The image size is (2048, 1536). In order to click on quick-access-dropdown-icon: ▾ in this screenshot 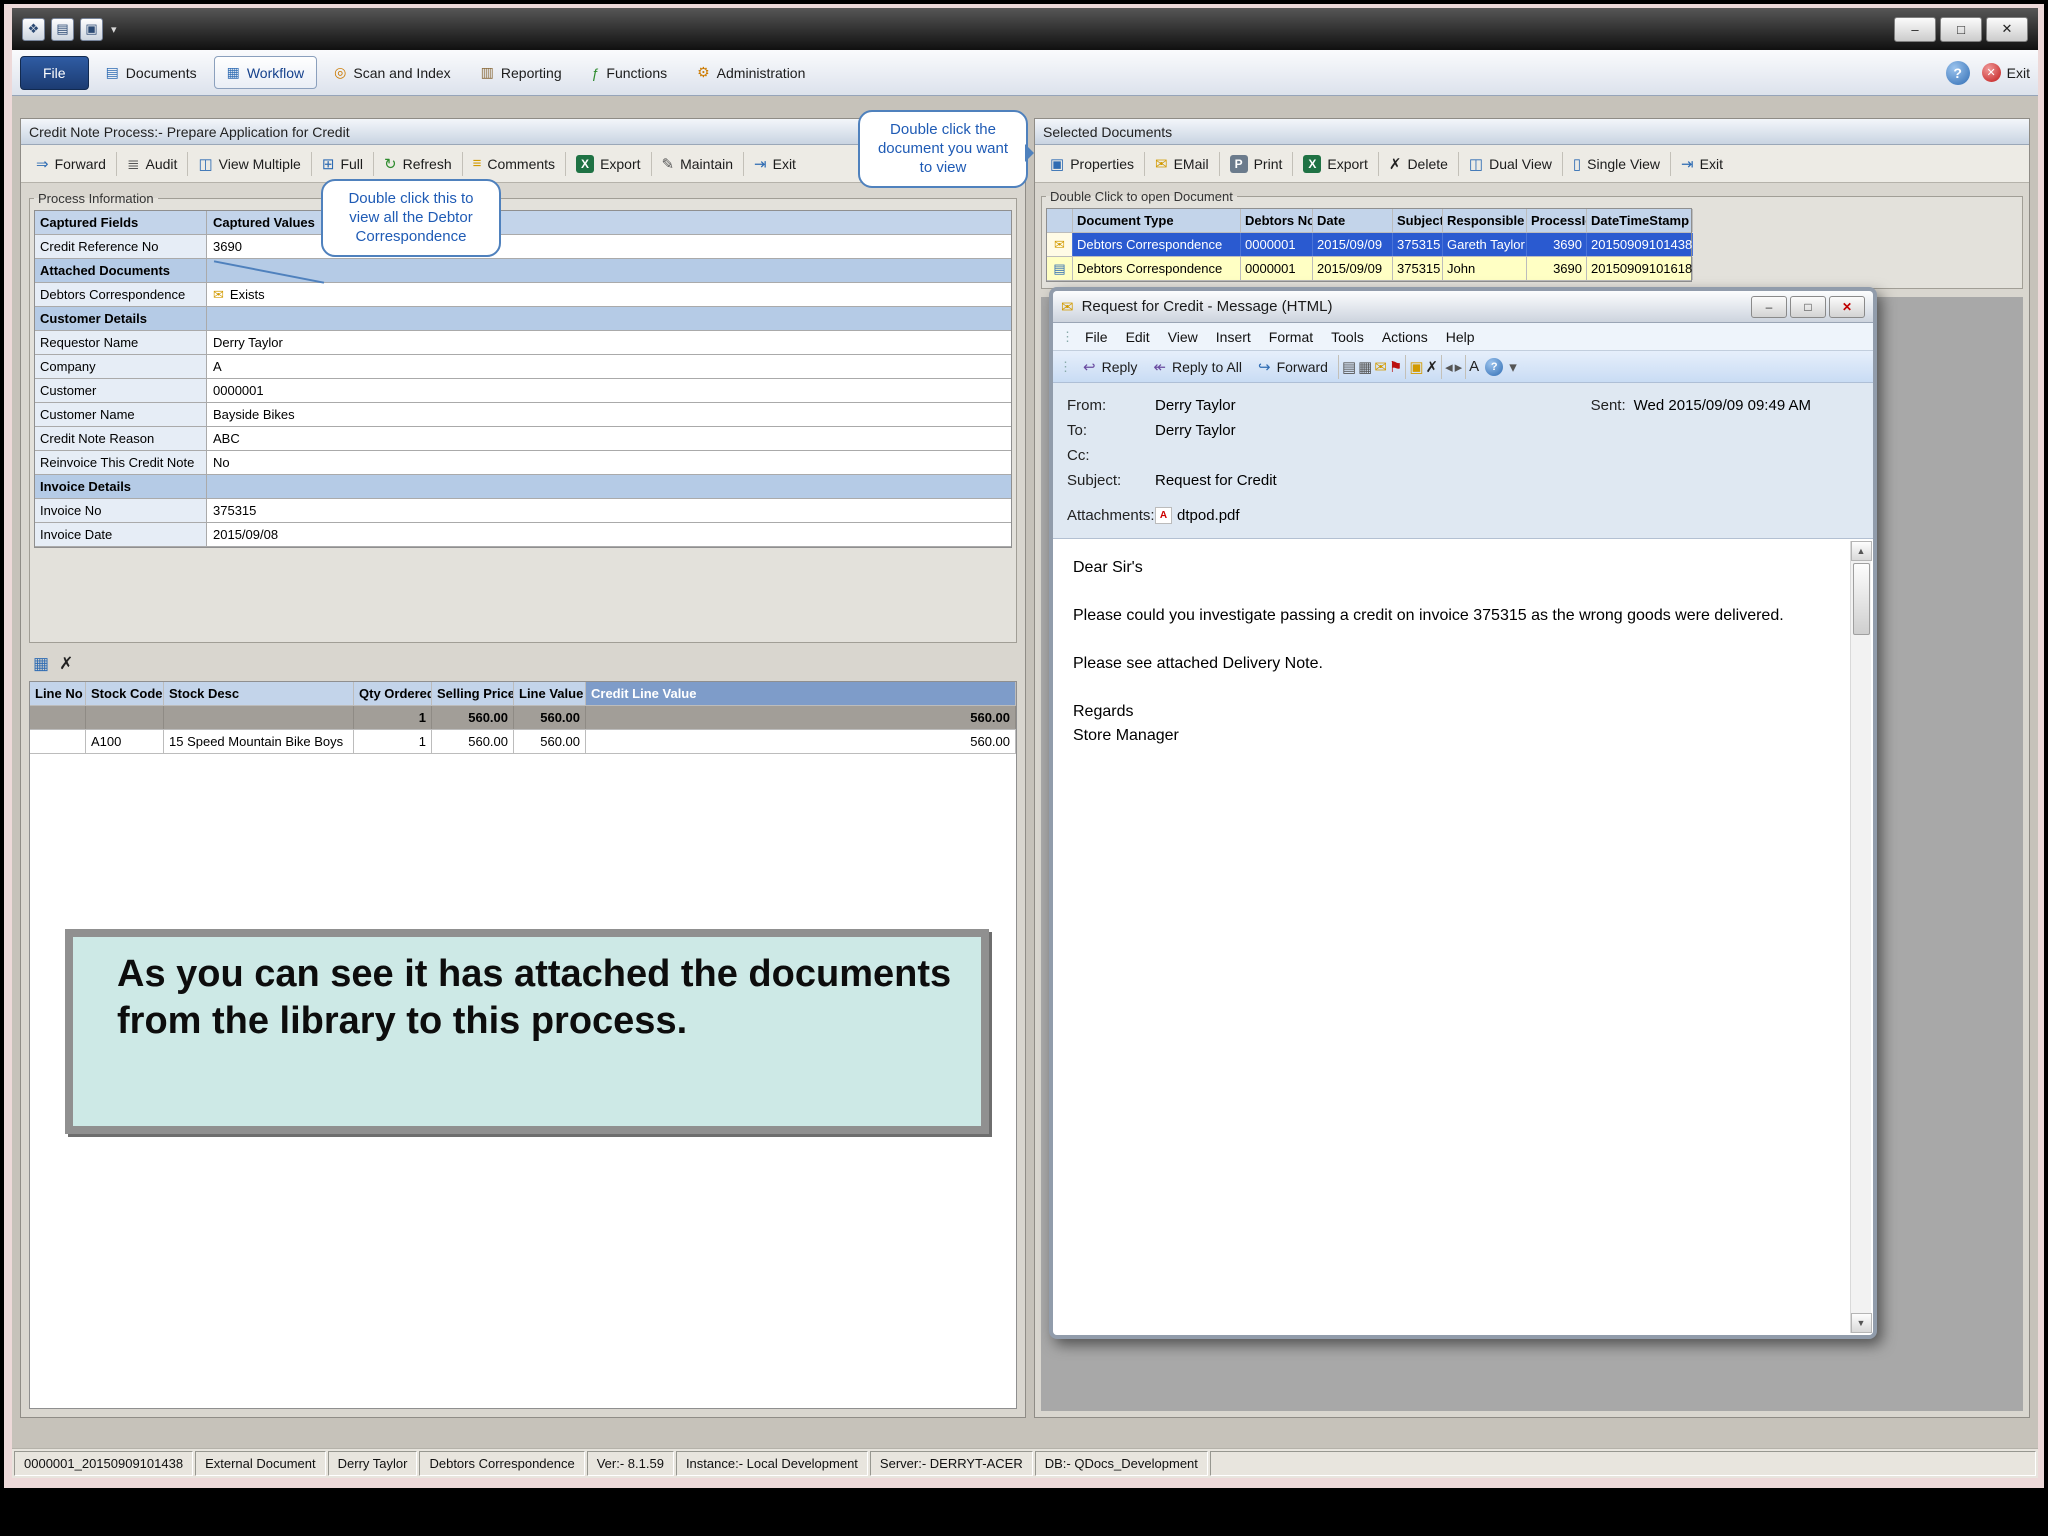, I will do `click(114, 29)`.